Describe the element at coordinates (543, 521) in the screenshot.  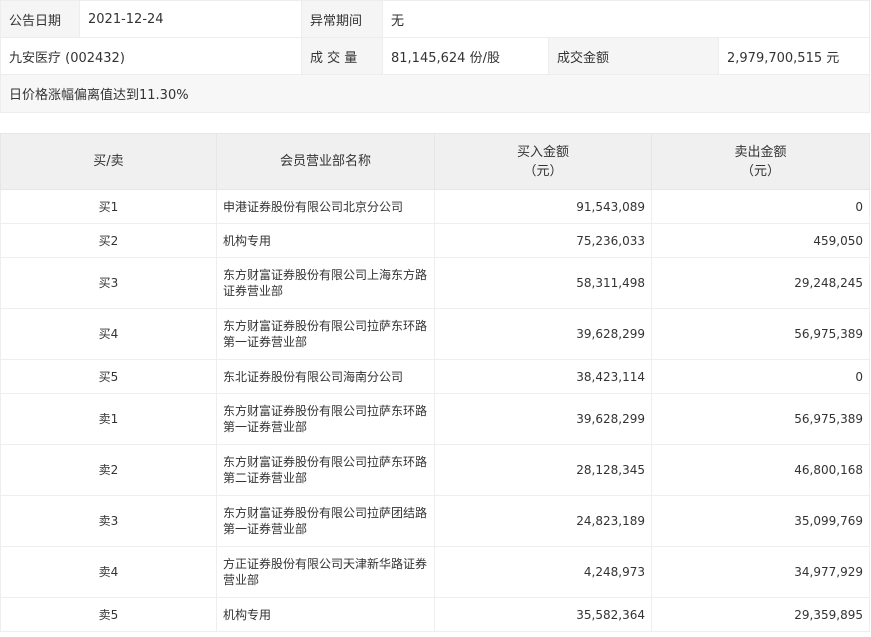
I see `buy-amount: 24,823,189` at that location.